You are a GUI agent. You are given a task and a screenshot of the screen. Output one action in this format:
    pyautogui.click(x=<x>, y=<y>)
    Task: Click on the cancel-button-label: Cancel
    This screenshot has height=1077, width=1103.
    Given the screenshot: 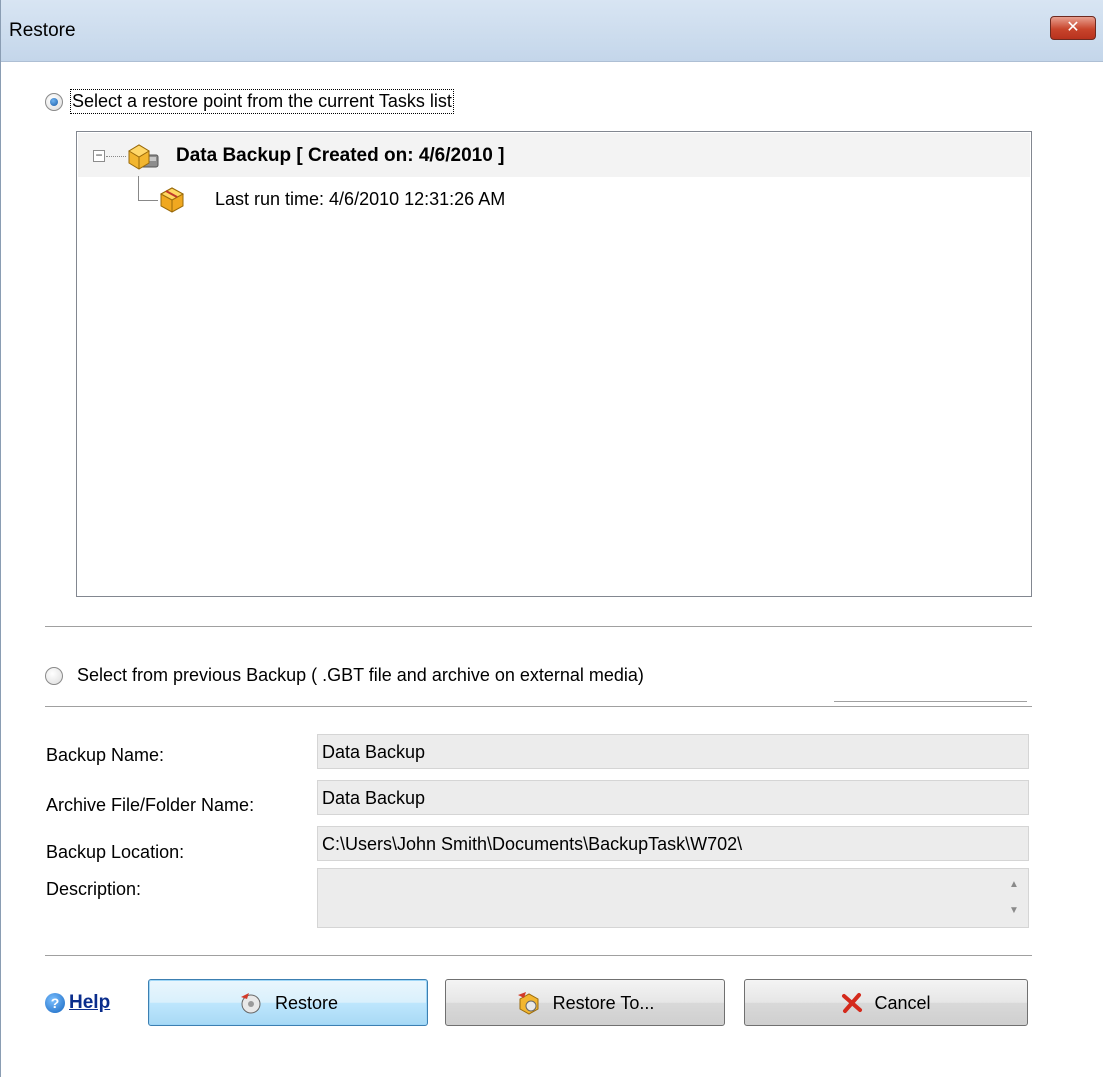 What is the action you would take?
    pyautogui.click(x=902, y=1002)
    